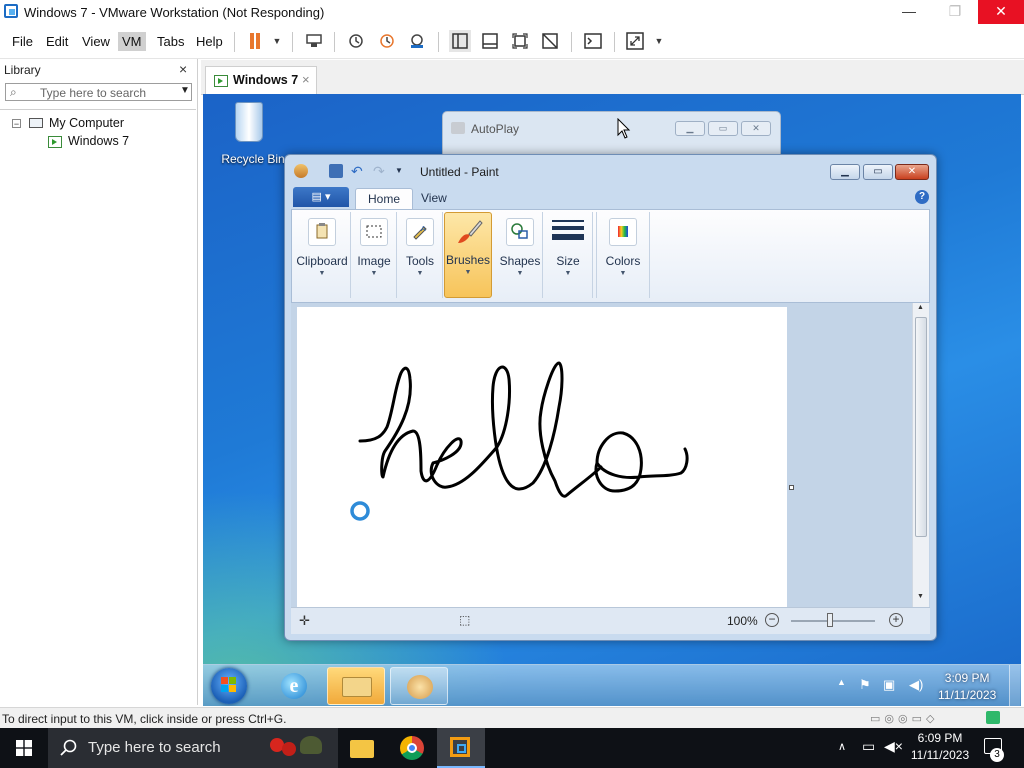 The width and height of the screenshot is (1024, 768). I want to click on group-tools: A Tools ▼, so click(420, 255).